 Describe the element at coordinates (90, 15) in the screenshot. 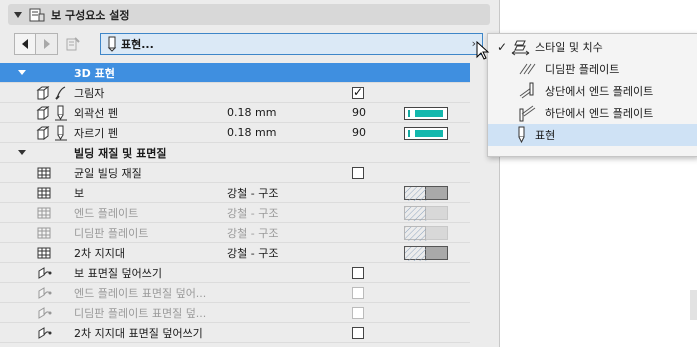

I see `panel-title: 보 구성요소 설정` at that location.